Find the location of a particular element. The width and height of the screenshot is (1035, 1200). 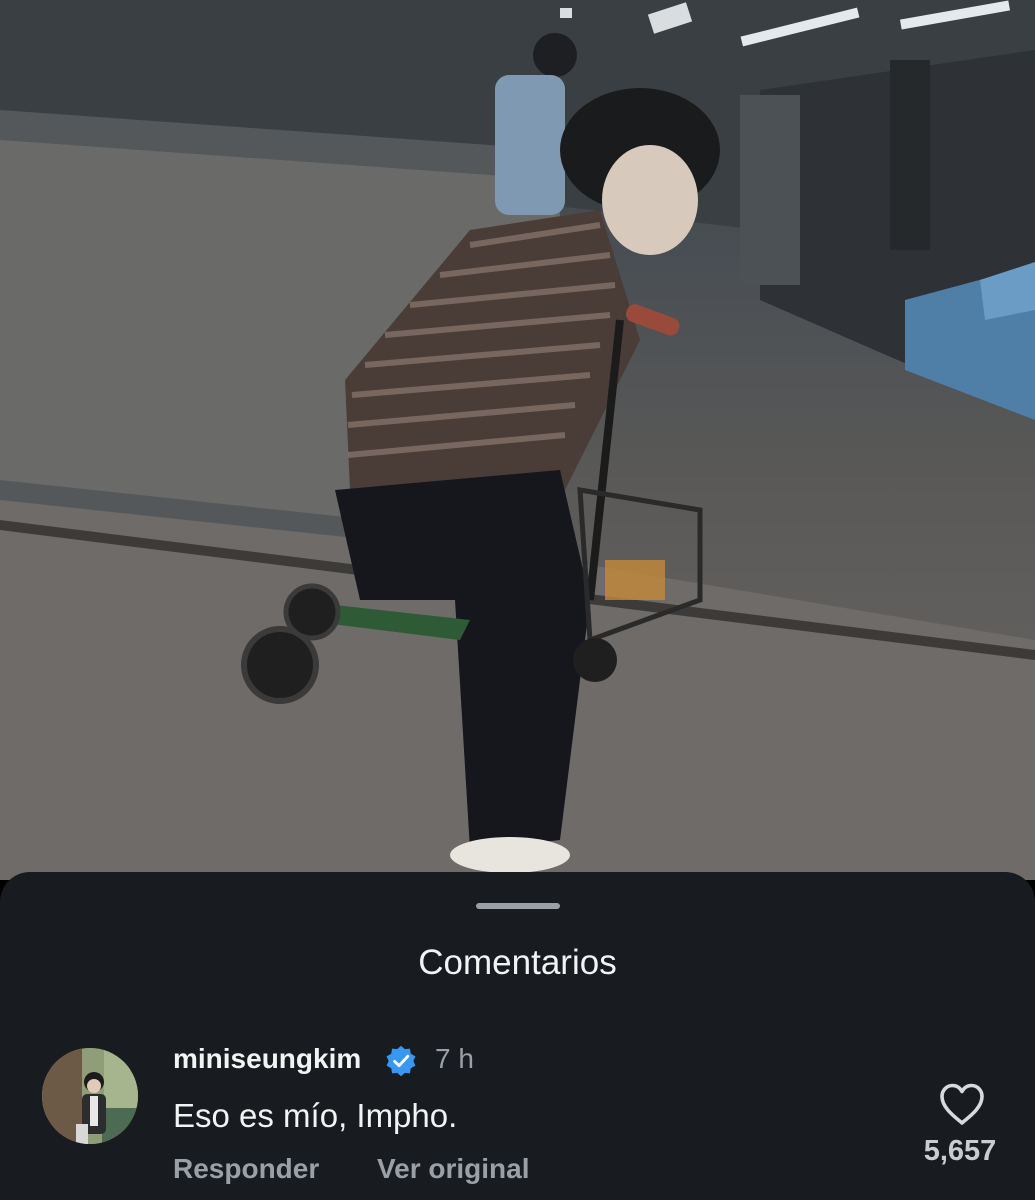

avatar is located at coordinates (90, 1096).